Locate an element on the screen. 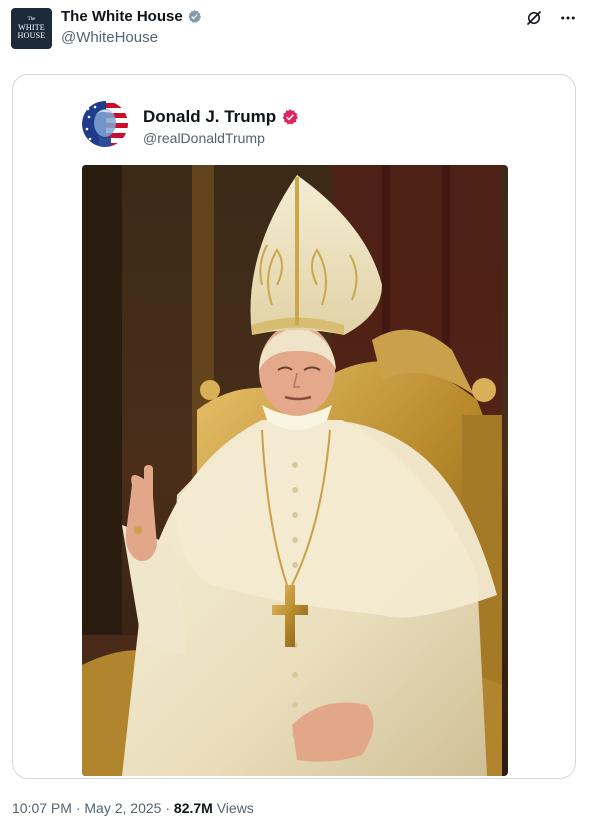 This screenshot has height=828, width=601. views-label: Views is located at coordinates (233, 808).